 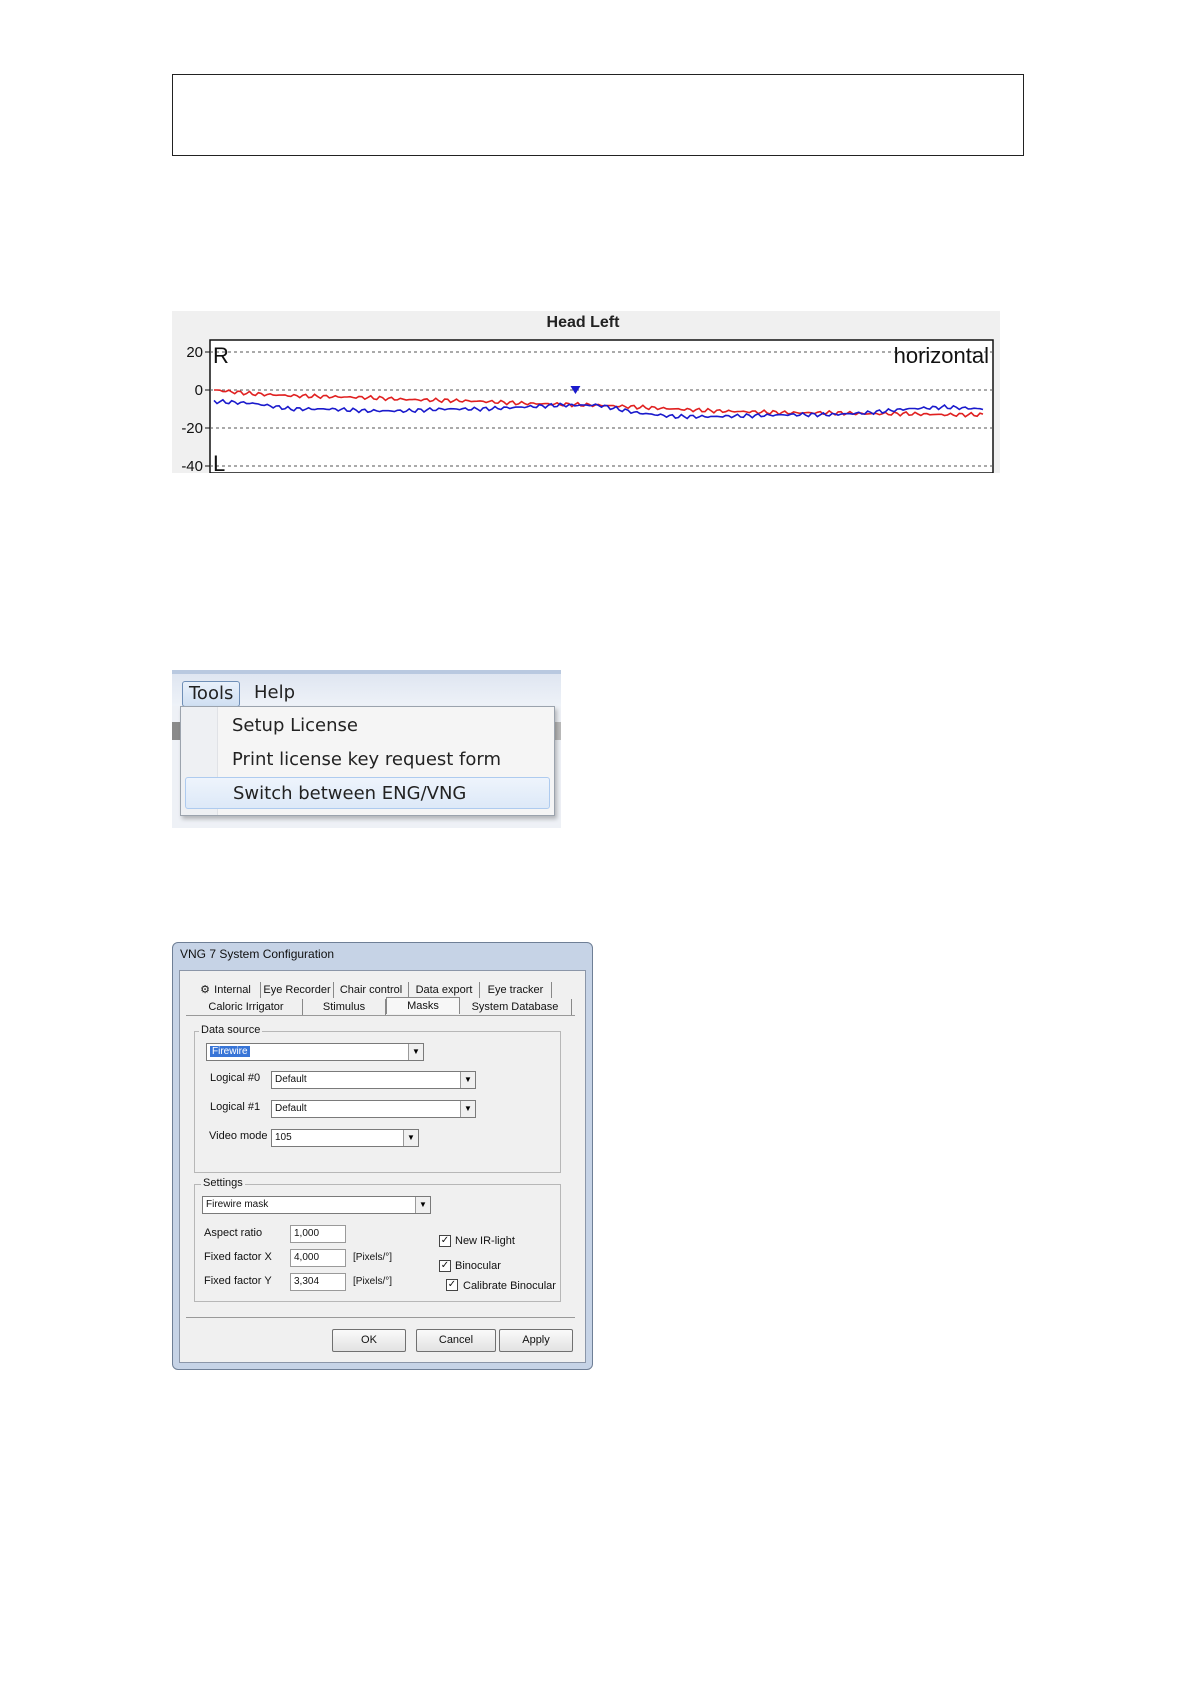 What do you see at coordinates (515, 1007) in the screenshot?
I see `tab-system-database: System Database` at bounding box center [515, 1007].